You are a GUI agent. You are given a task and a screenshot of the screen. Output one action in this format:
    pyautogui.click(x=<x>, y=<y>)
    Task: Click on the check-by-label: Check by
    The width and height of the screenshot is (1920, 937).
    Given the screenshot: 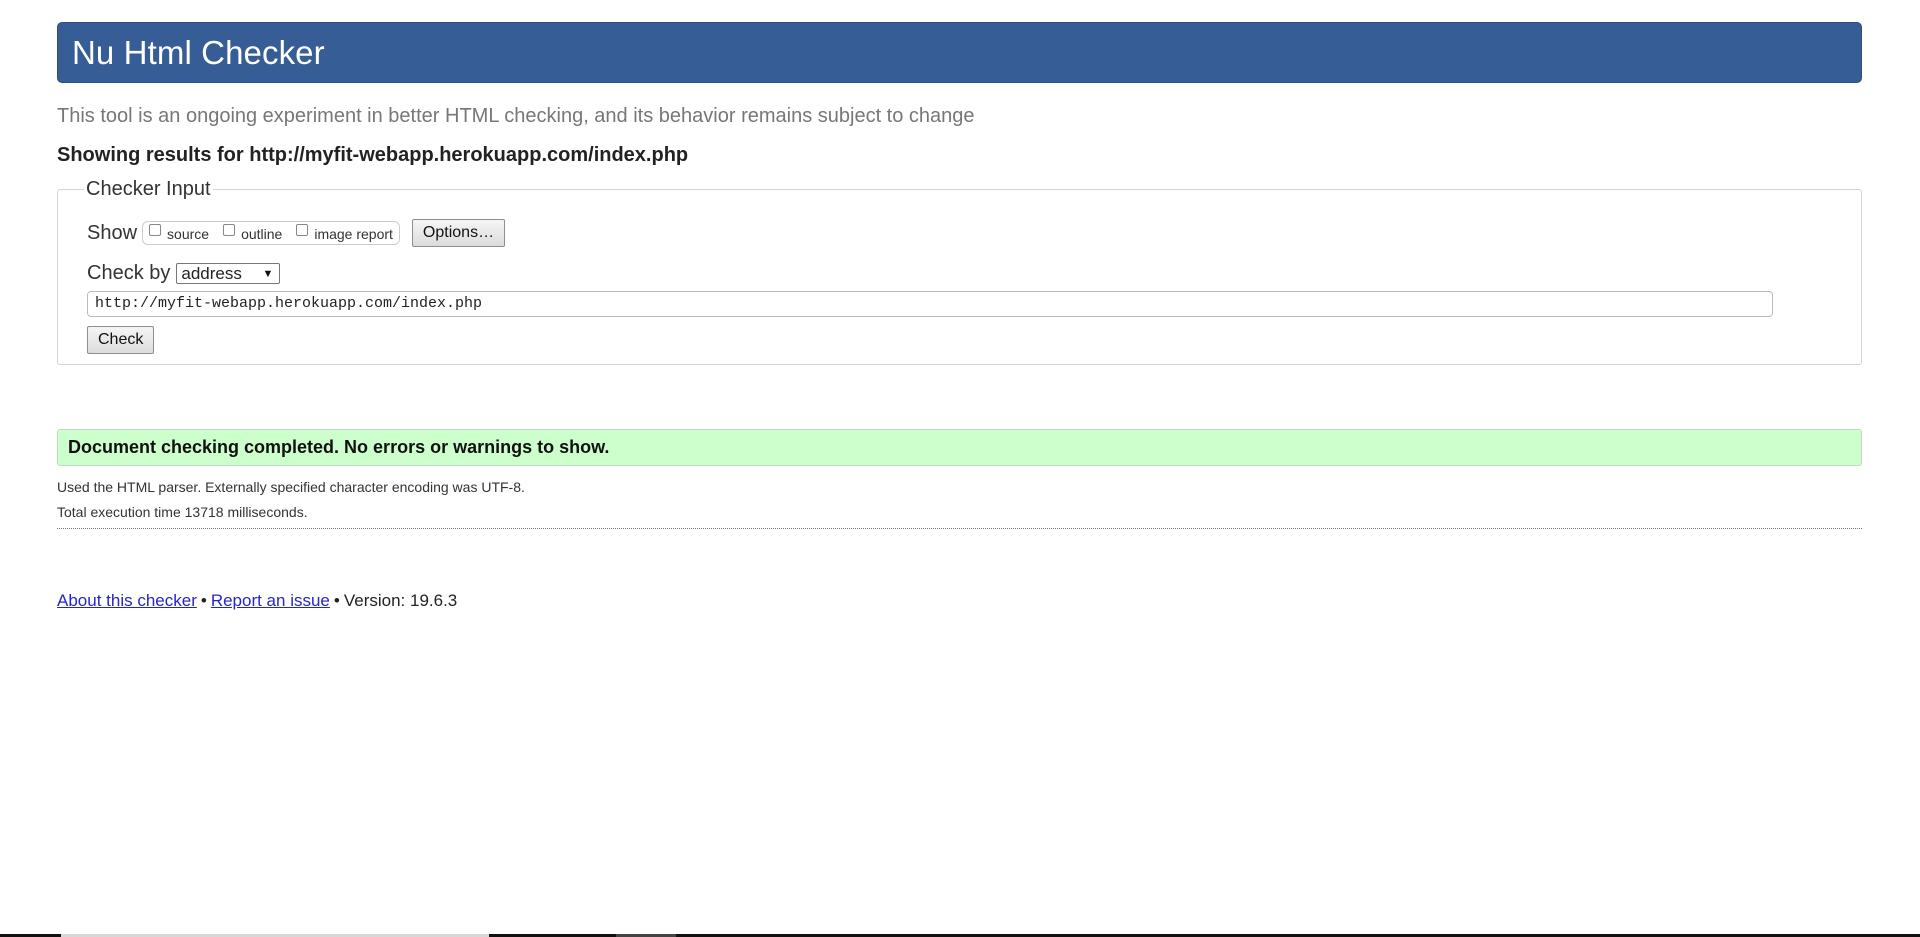 What is the action you would take?
    pyautogui.click(x=129, y=273)
    